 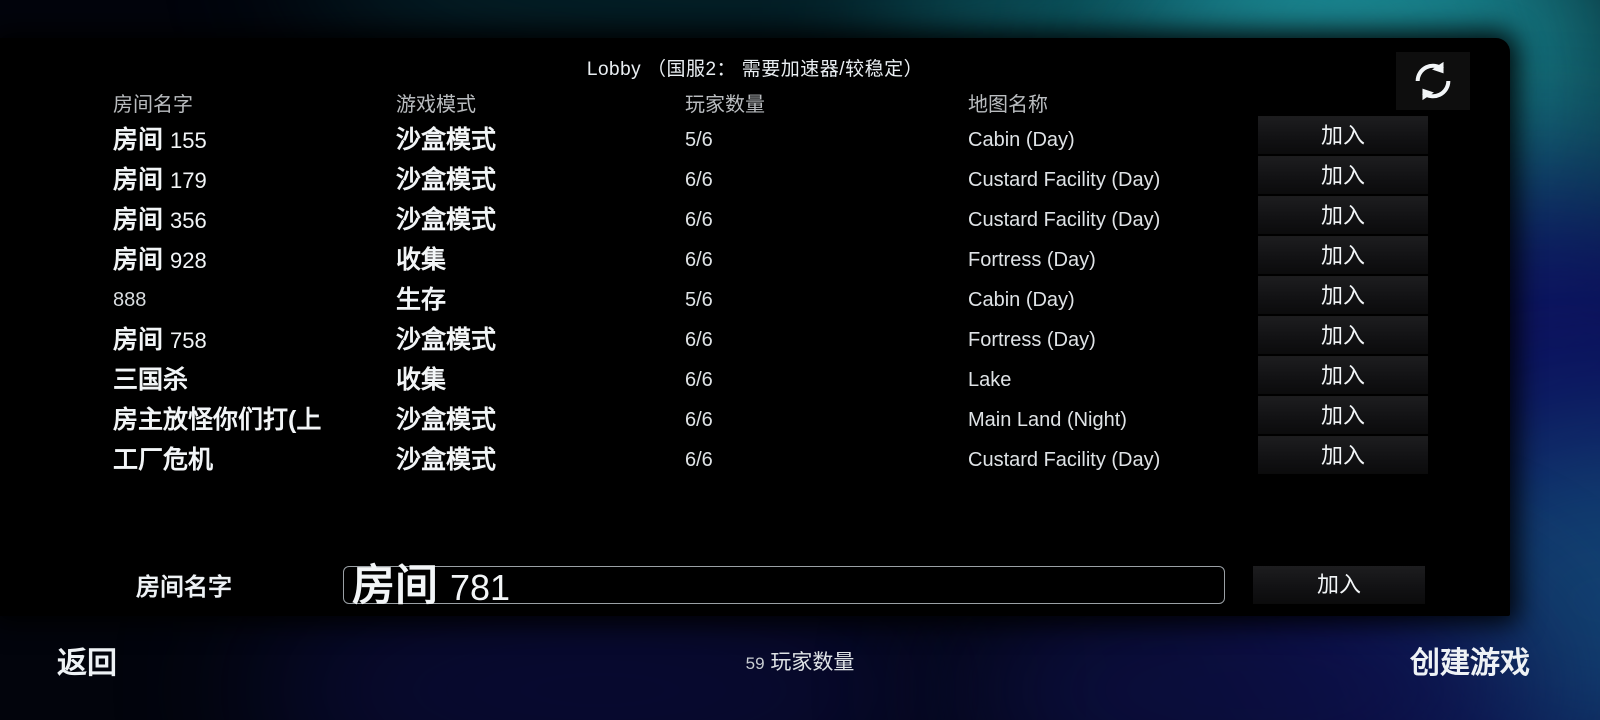 What do you see at coordinates (480, 587) in the screenshot?
I see `room-name-input-number: 781` at bounding box center [480, 587].